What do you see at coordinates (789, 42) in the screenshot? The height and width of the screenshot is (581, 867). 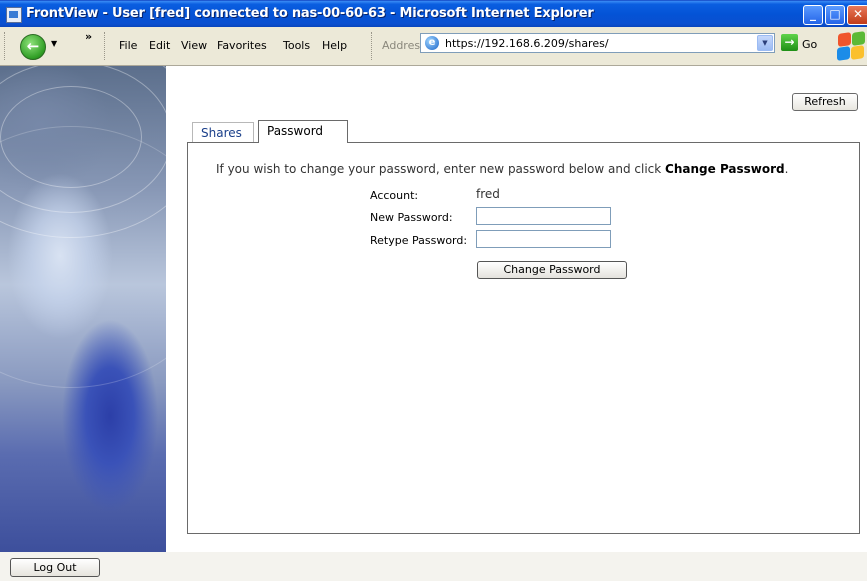 I see `go-arrow-icon: →` at bounding box center [789, 42].